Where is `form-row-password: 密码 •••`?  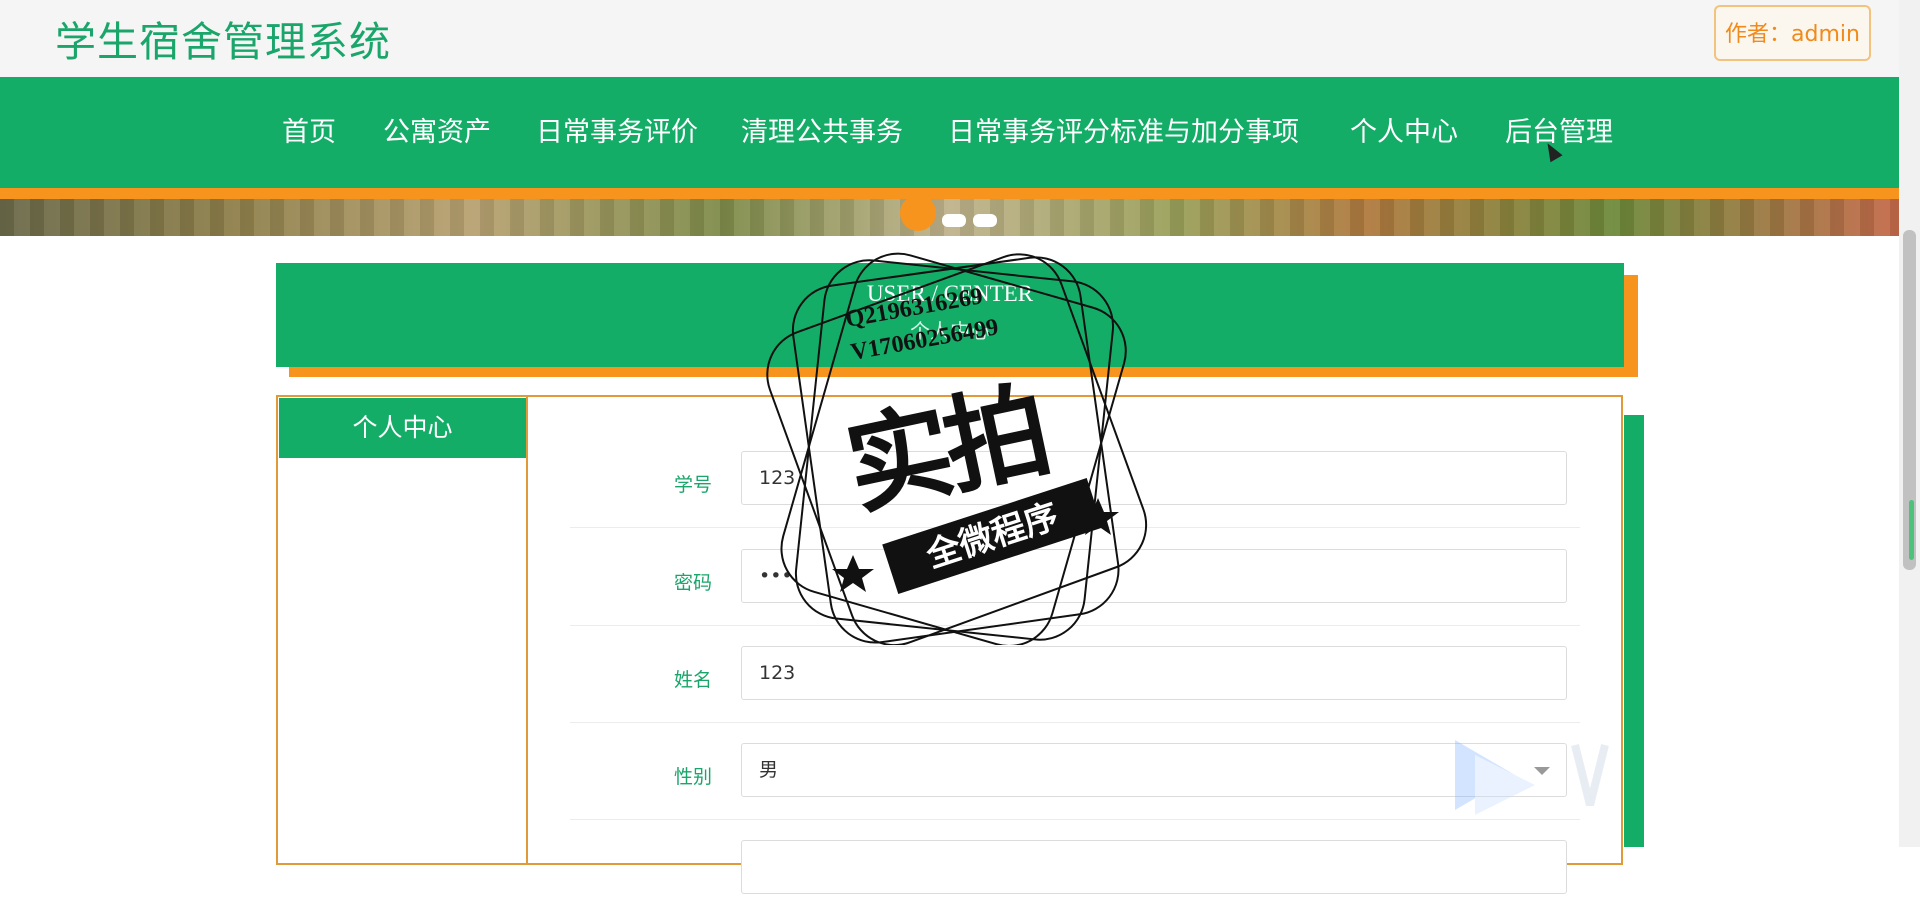 form-row-password: 密码 ••• is located at coordinates (1075, 577).